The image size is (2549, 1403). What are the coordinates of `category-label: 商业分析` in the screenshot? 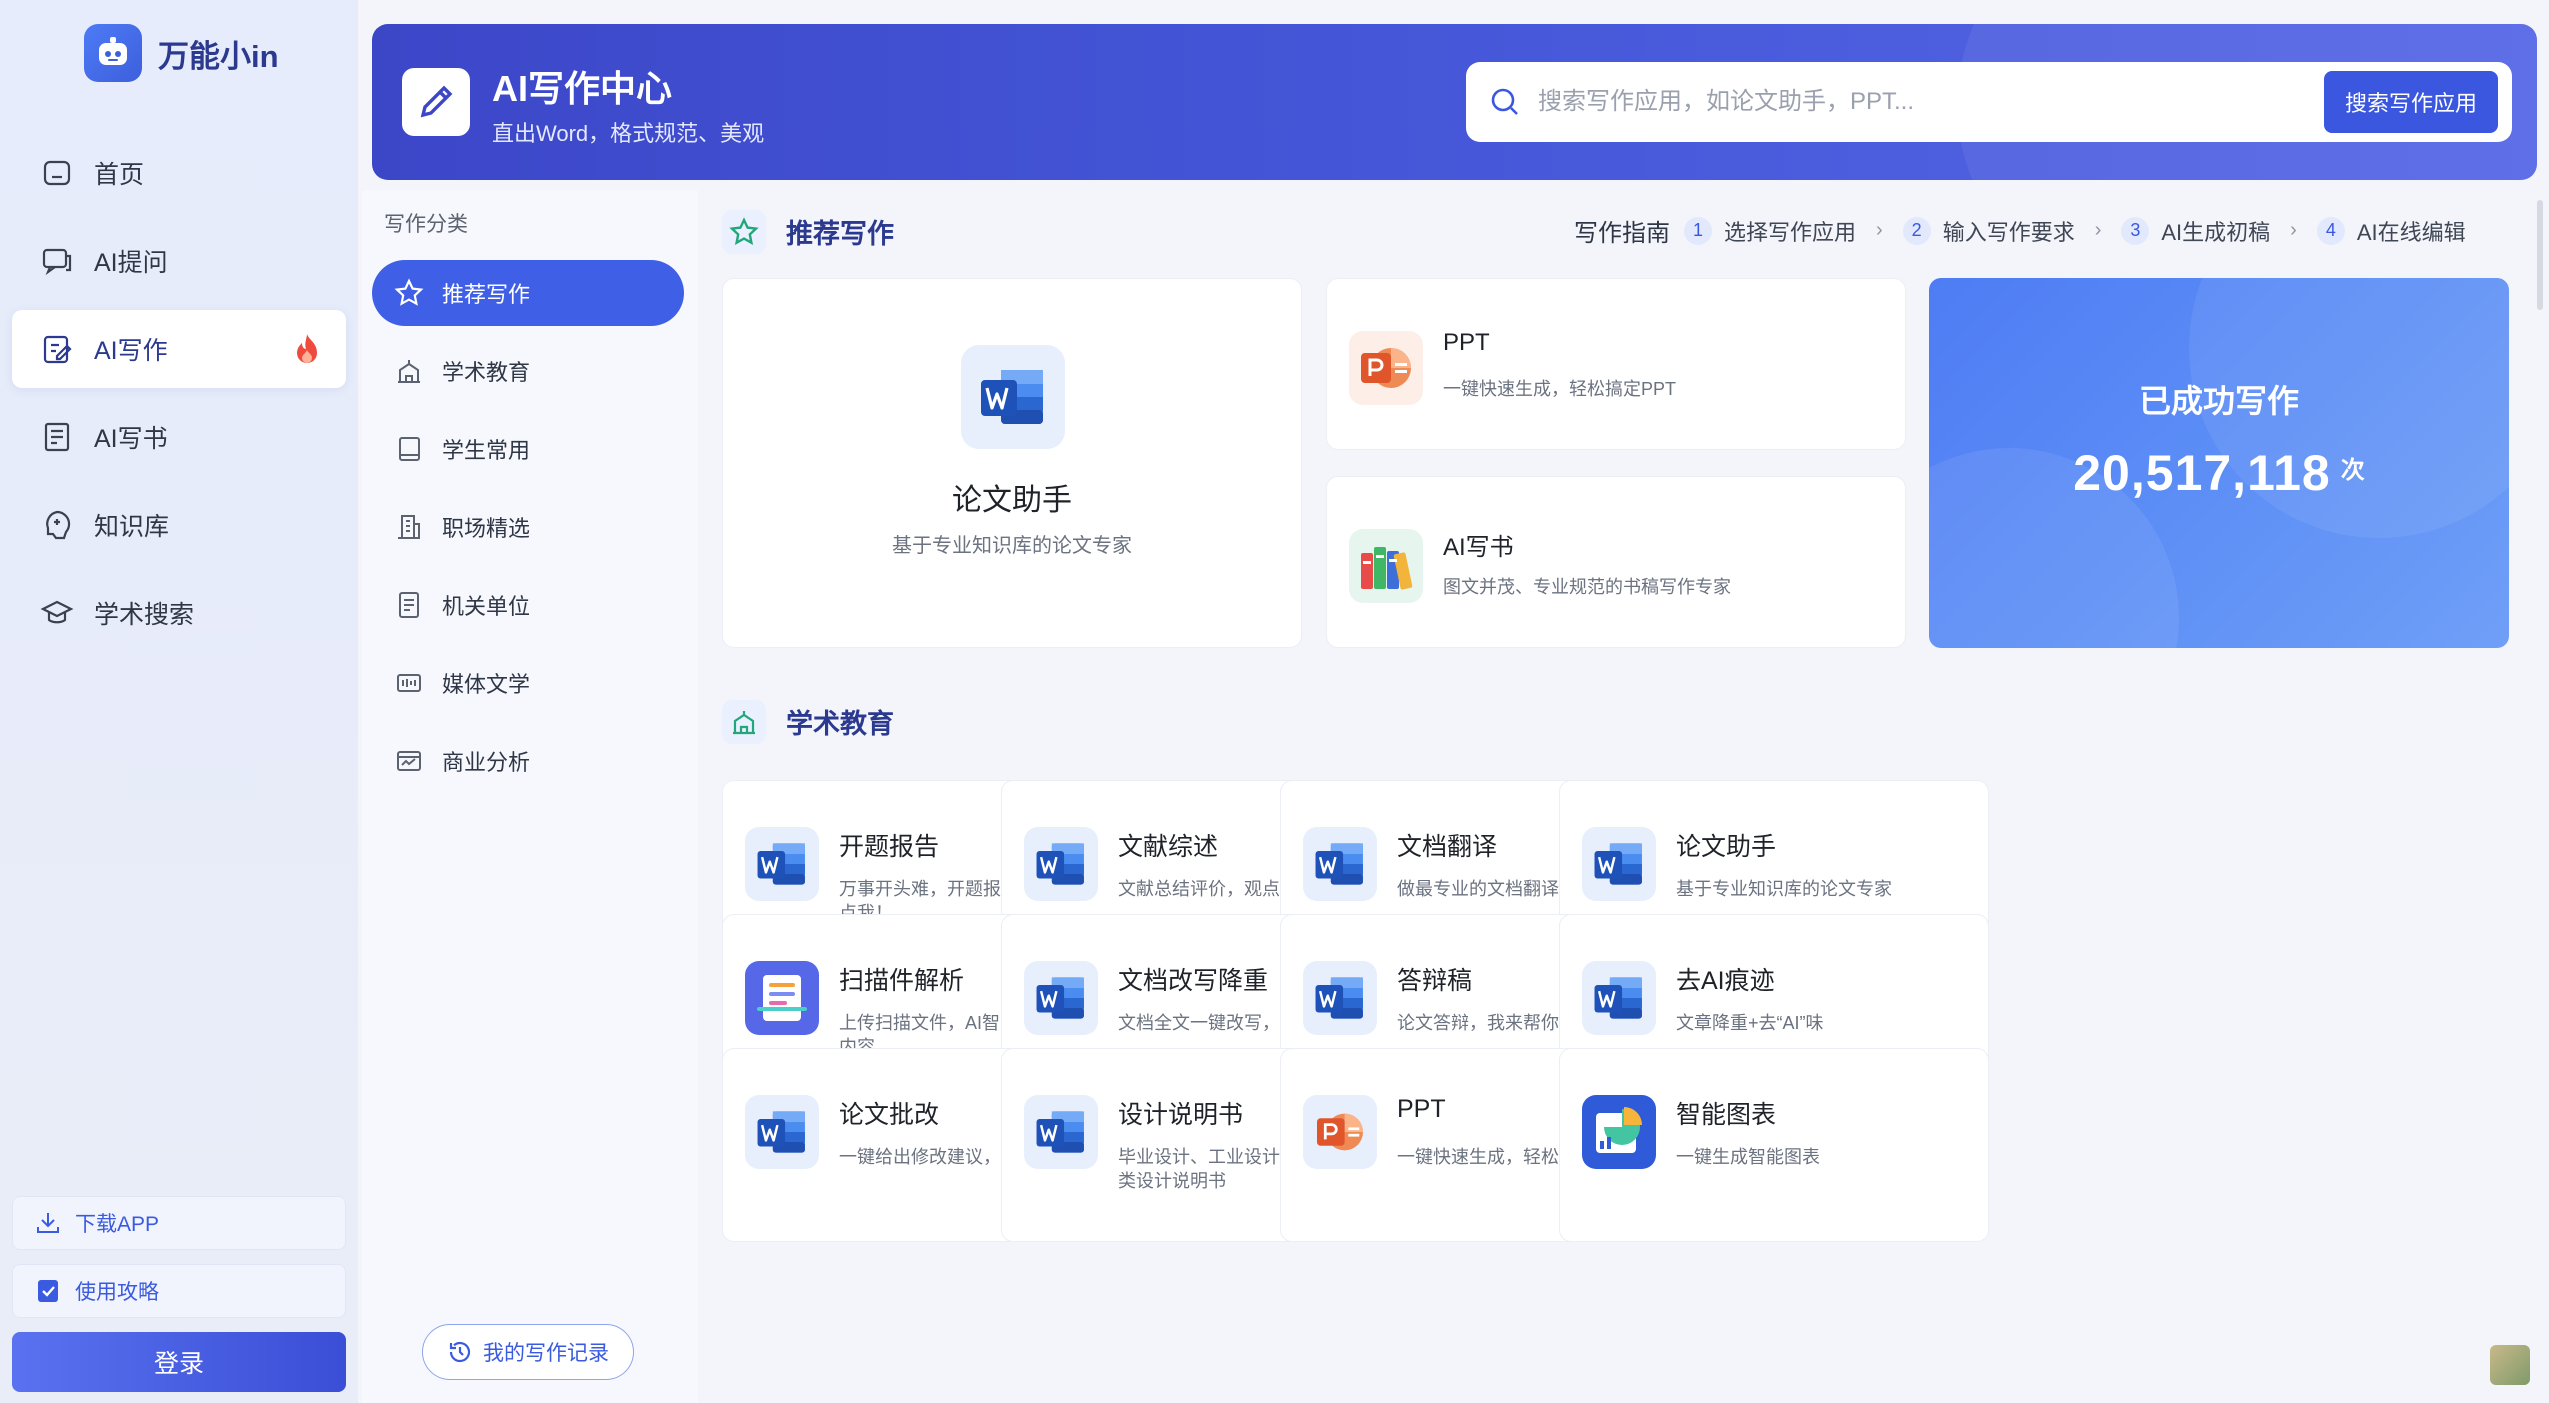 It's located at (486, 762).